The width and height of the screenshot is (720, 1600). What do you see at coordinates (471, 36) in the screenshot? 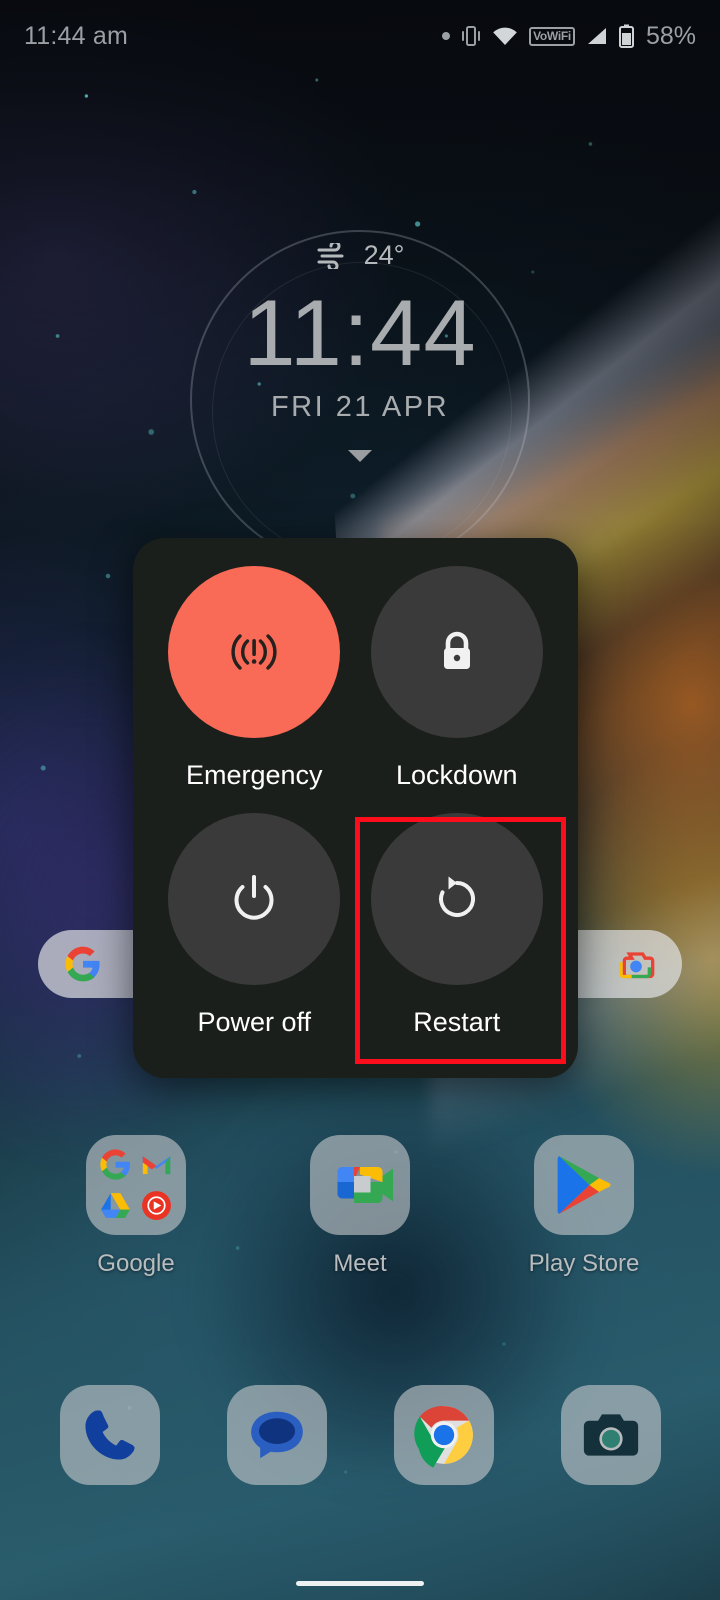
I see `vibrate-icon` at bounding box center [471, 36].